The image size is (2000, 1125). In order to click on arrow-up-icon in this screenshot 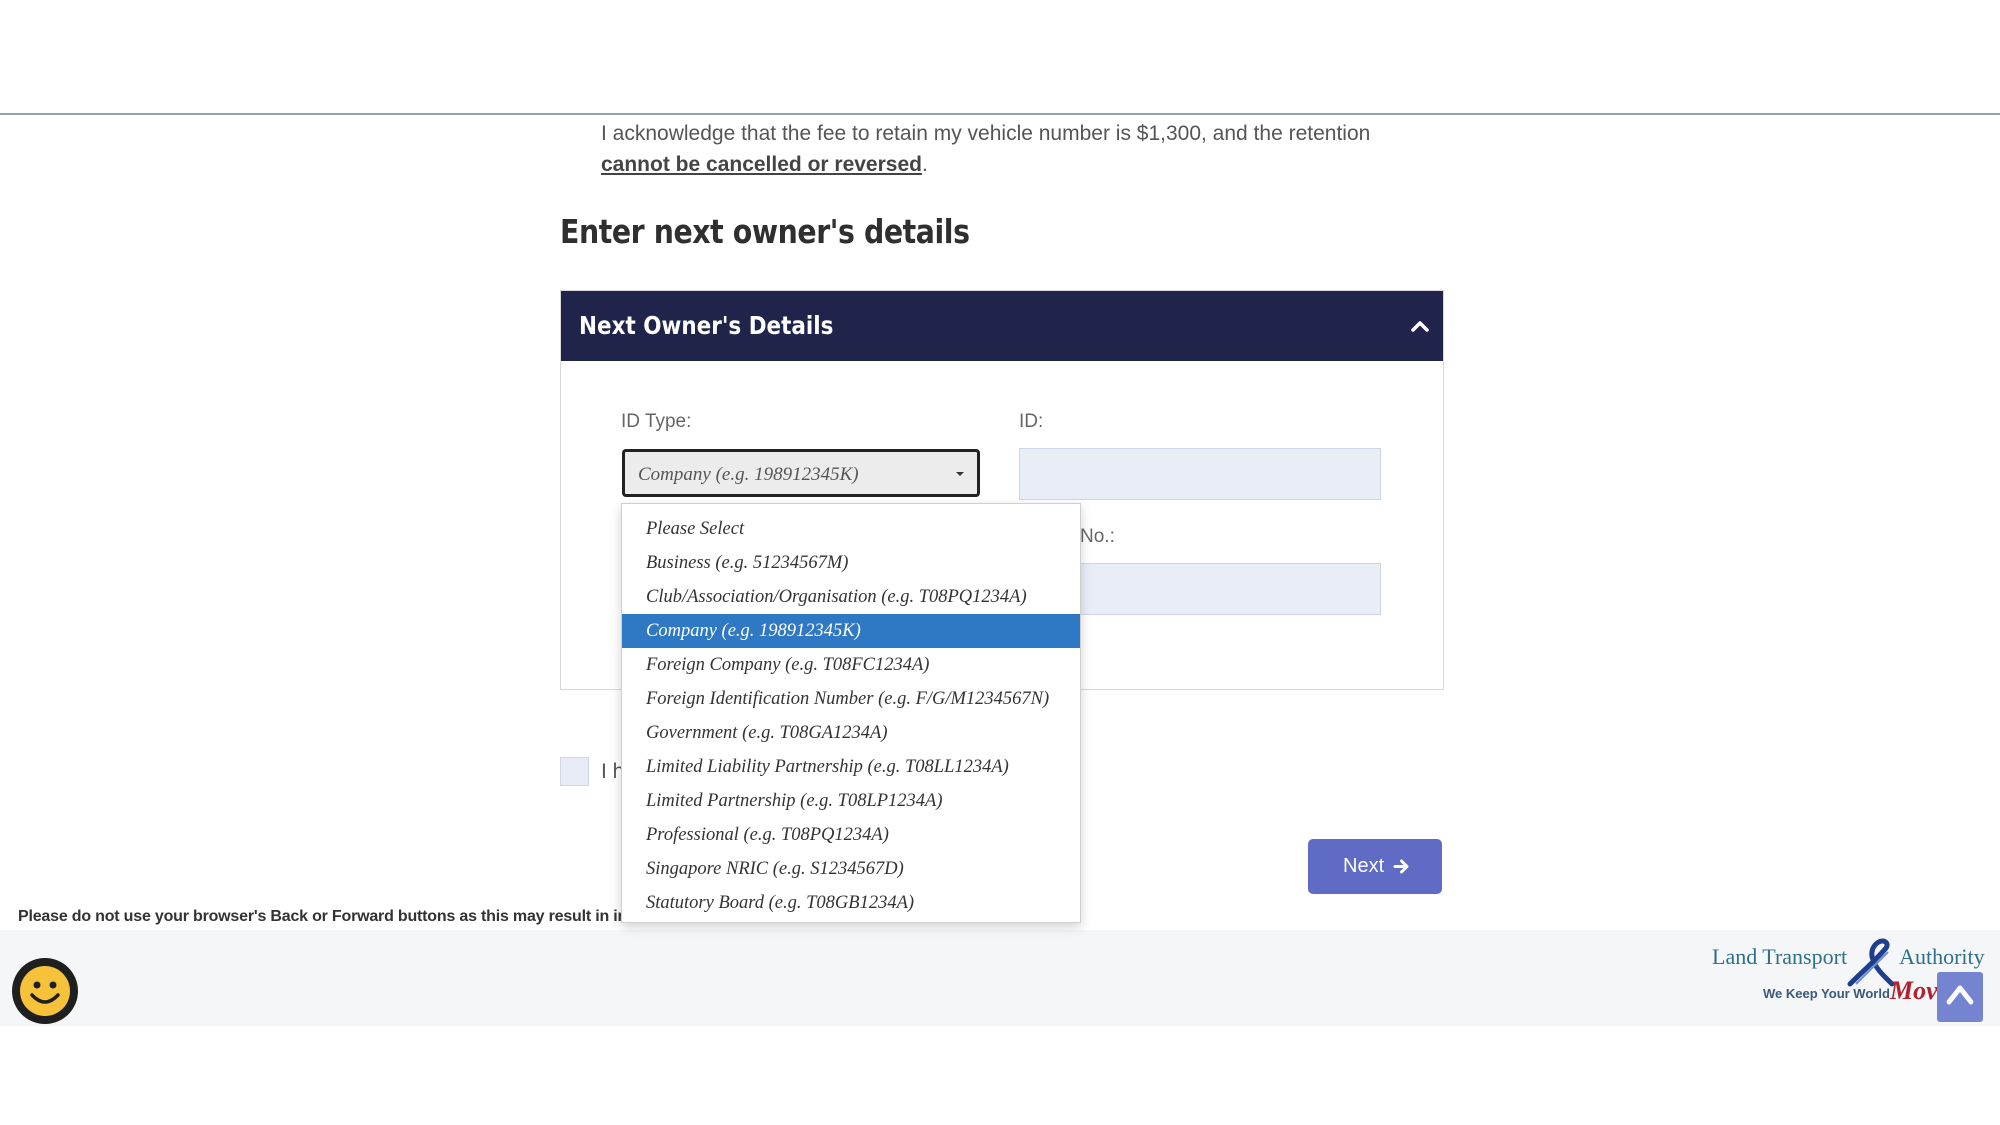, I will do `click(1960, 995)`.